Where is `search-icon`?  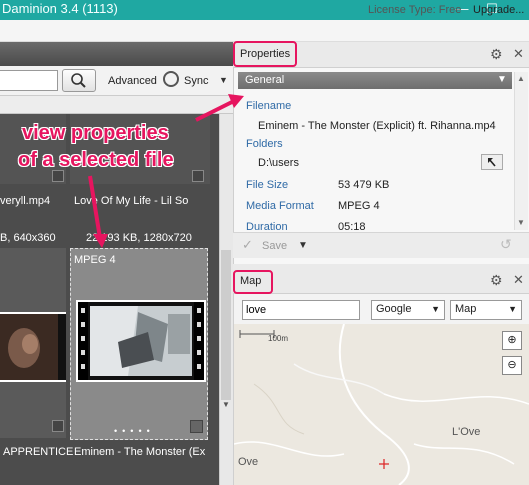
search-icon is located at coordinates (78, 80).